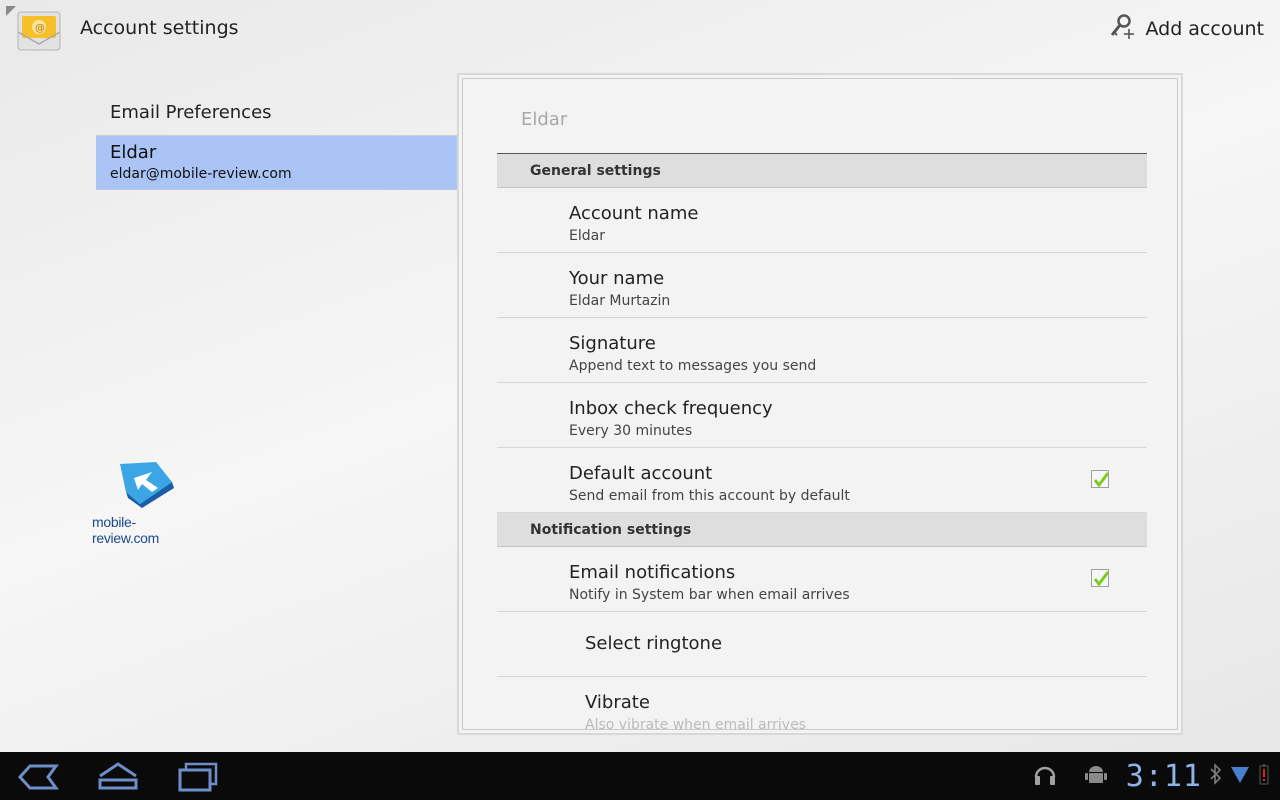 The width and height of the screenshot is (1280, 800). What do you see at coordinates (1204, 29) in the screenshot?
I see `add-account-label: Add account` at bounding box center [1204, 29].